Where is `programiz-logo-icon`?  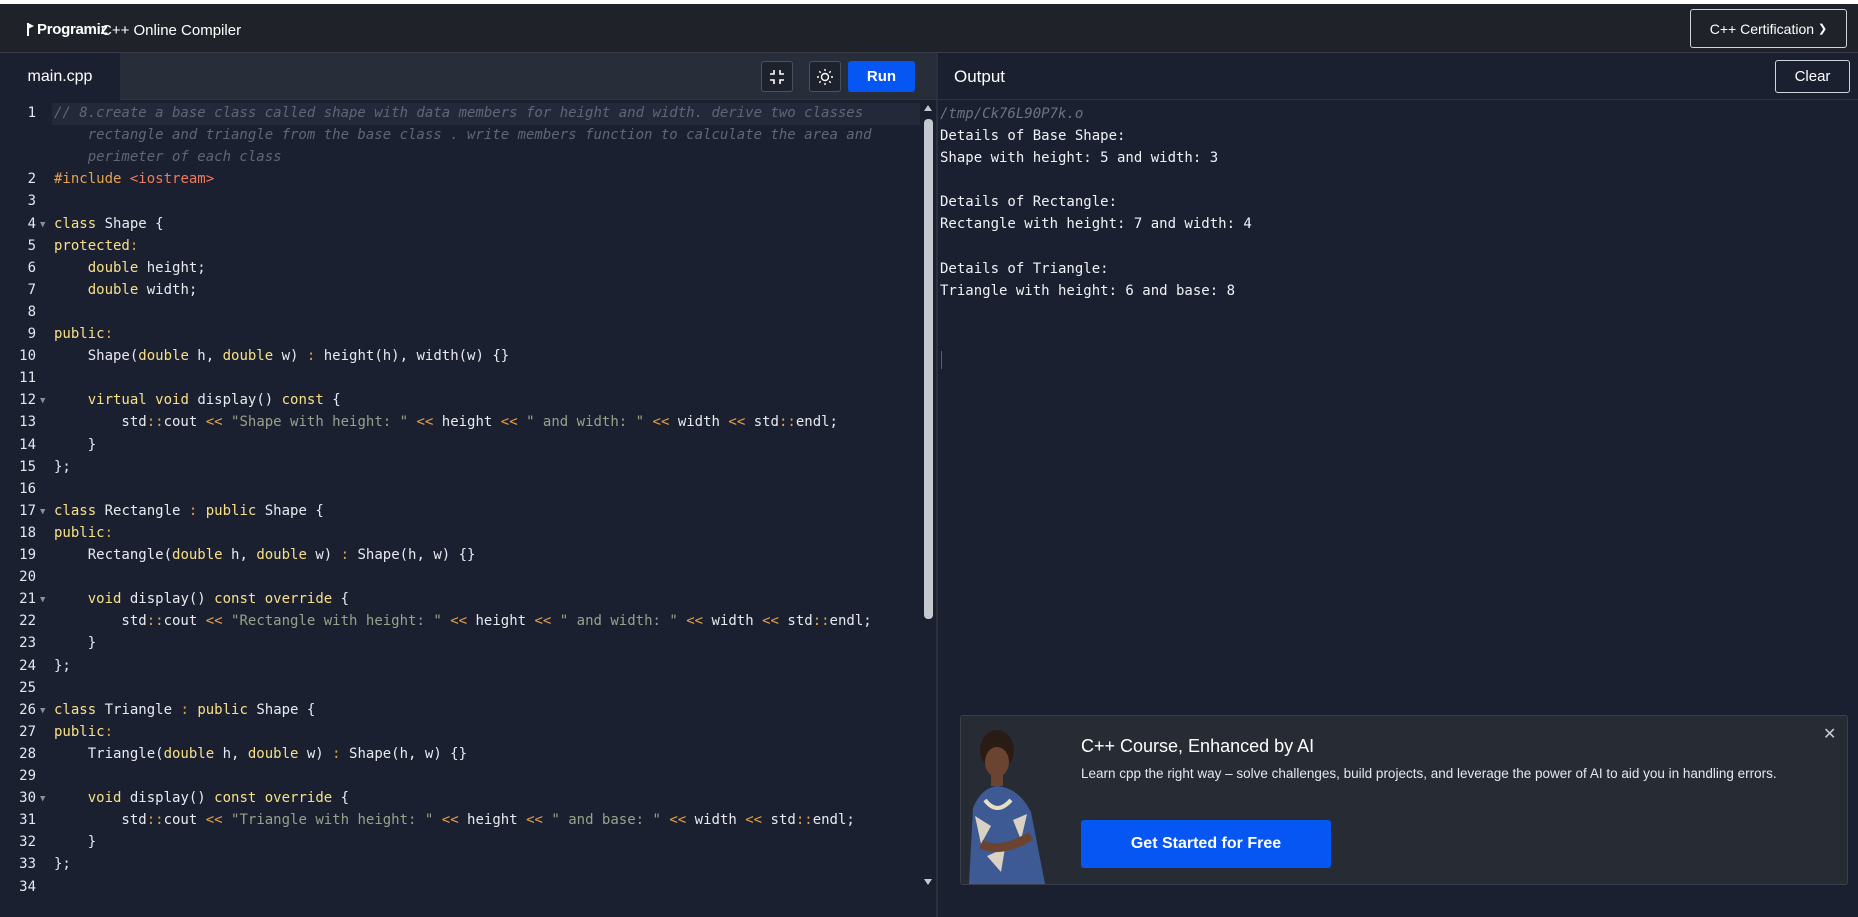
programiz-logo-icon is located at coordinates (30, 29).